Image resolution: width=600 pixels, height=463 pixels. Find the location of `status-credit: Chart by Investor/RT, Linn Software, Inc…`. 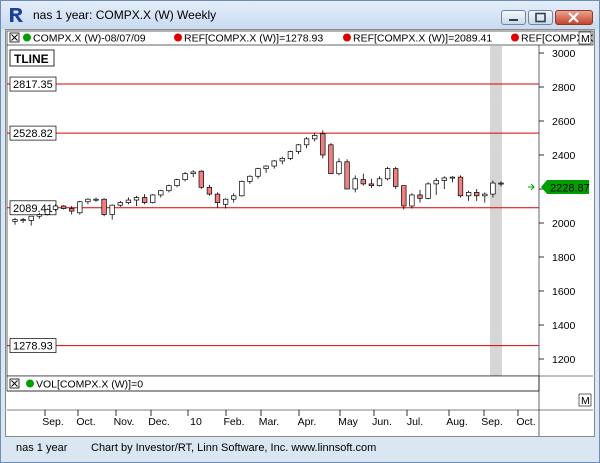

status-credit: Chart by Investor/RT, Linn Software, Inc… is located at coordinates (234, 448).